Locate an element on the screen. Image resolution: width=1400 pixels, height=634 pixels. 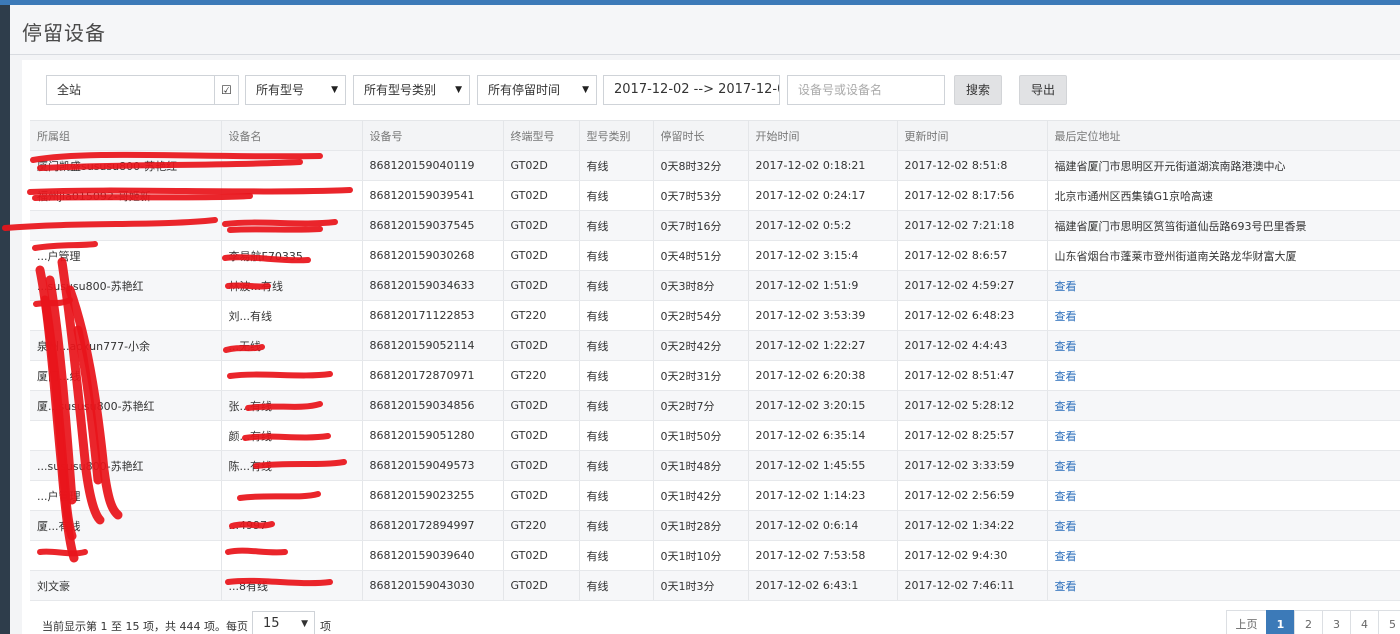
update-time-cell: 2017-12-02 4:4:43 is located at coordinates (972, 345).